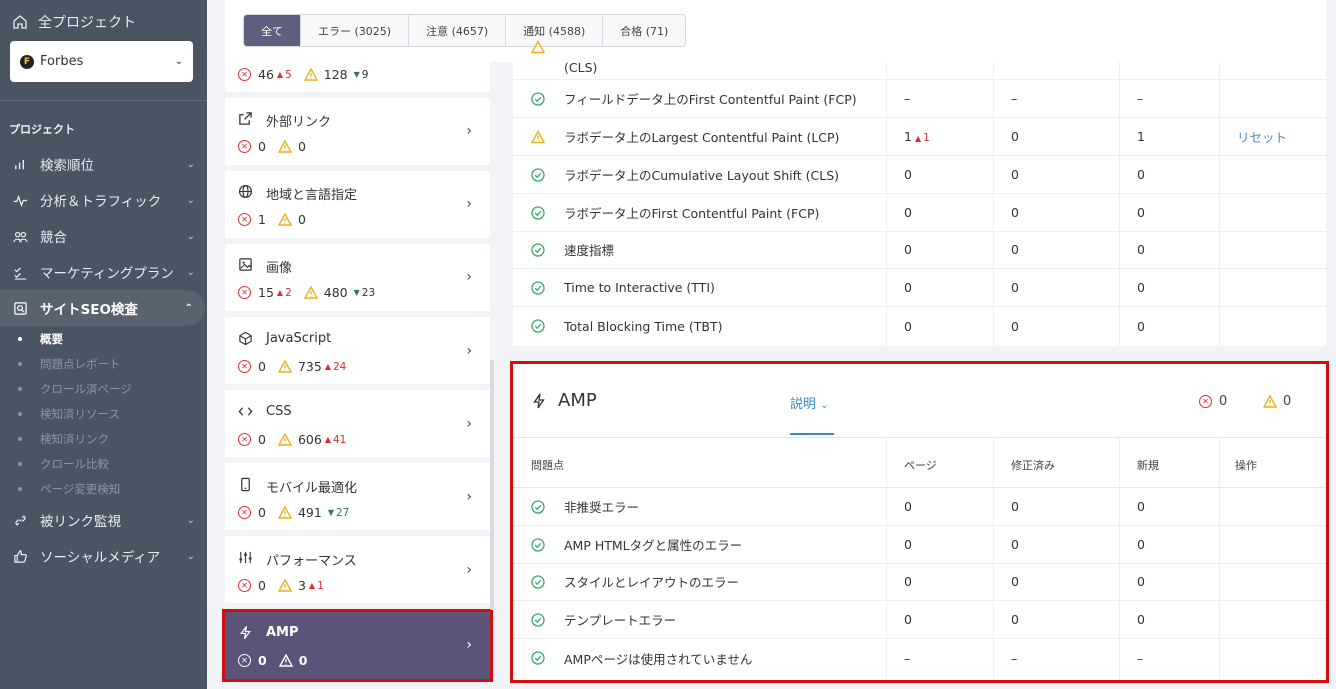 Image resolution: width=1336 pixels, height=689 pixels. Describe the element at coordinates (919, 288) in the screenshot. I see `table-row: Time to Interactive (TTI) 0 0 0` at that location.